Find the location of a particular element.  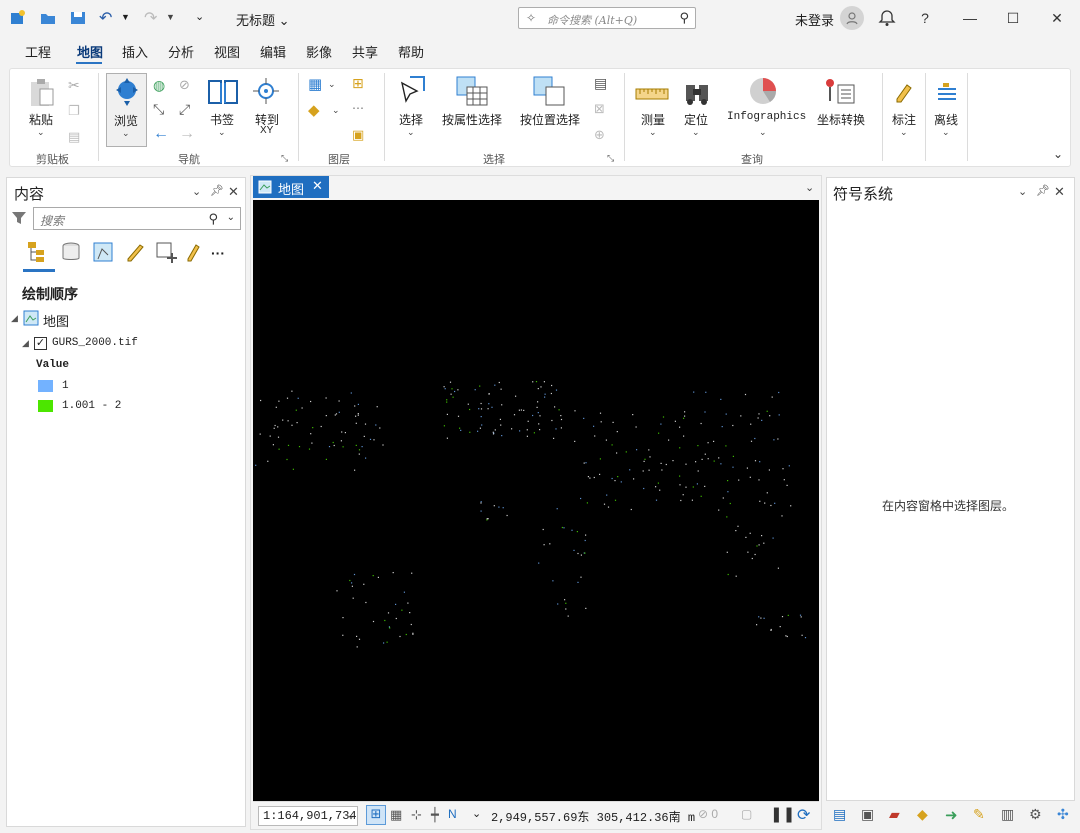

history-icon: ▣ is located at coordinates (870, 815).